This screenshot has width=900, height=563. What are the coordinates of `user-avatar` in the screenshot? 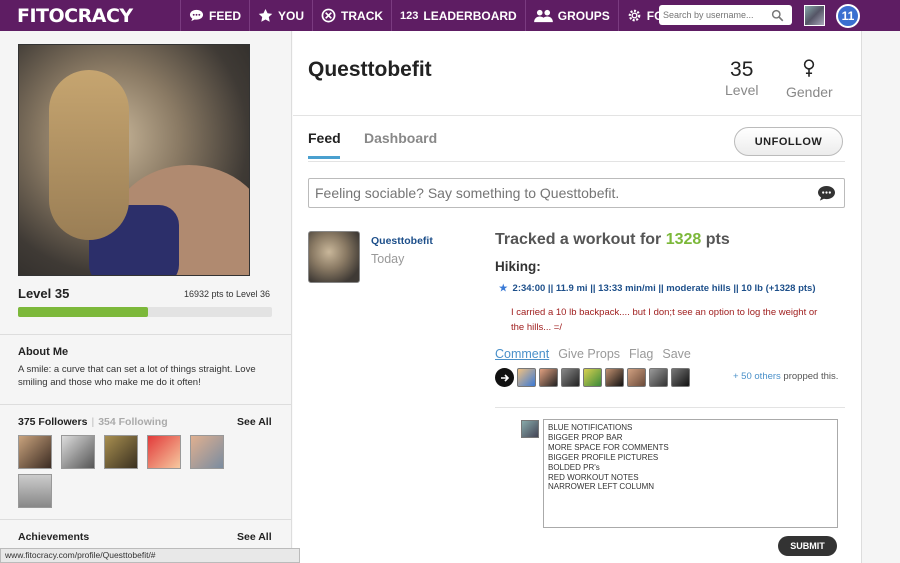 It's located at (814, 15).